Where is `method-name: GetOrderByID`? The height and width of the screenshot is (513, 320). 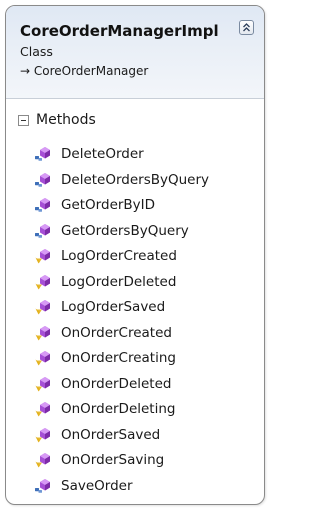
method-name: GetOrderByID is located at coordinates (108, 205).